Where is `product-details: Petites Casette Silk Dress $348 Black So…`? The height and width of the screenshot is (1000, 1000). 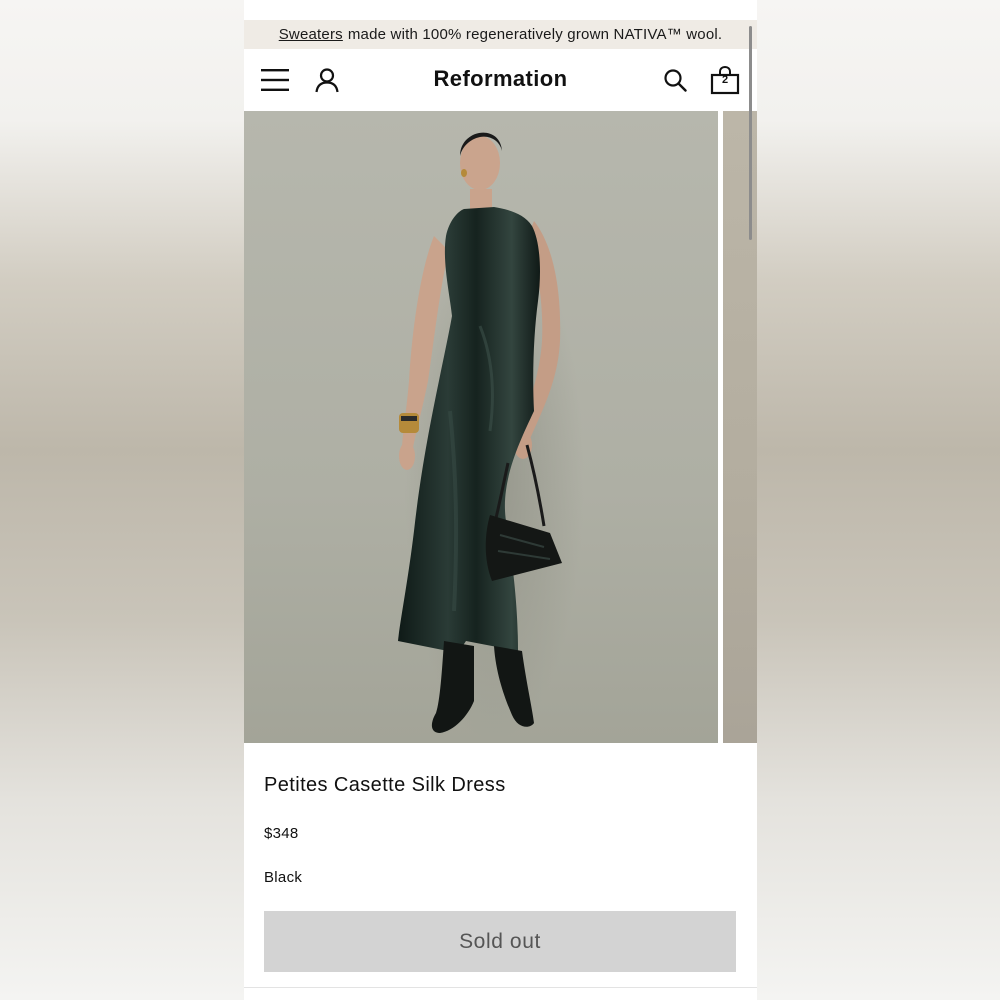
product-details: Petites Casette Silk Dress $348 Black So… is located at coordinates (500, 871).